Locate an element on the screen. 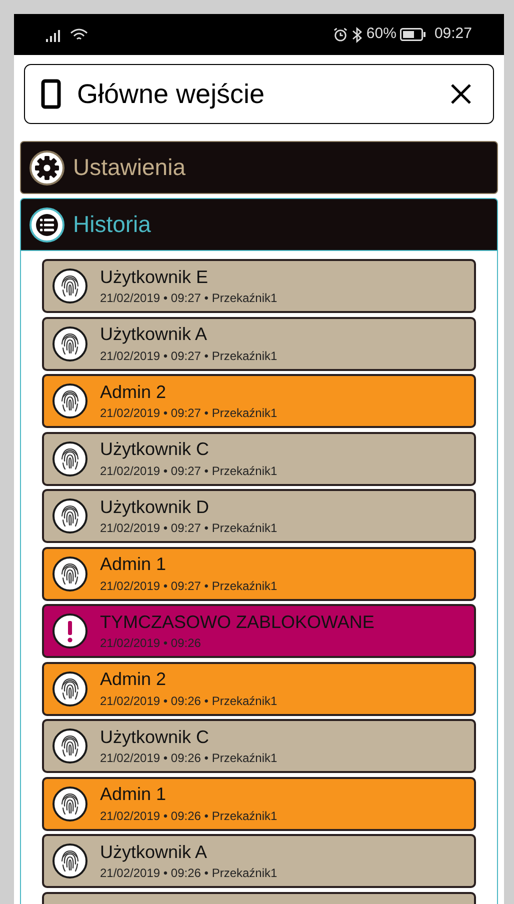 The width and height of the screenshot is (514, 904). history-entry: Użytkownik D 21/02/2019 • 09:27 • Przekaźnik1 is located at coordinates (259, 516).